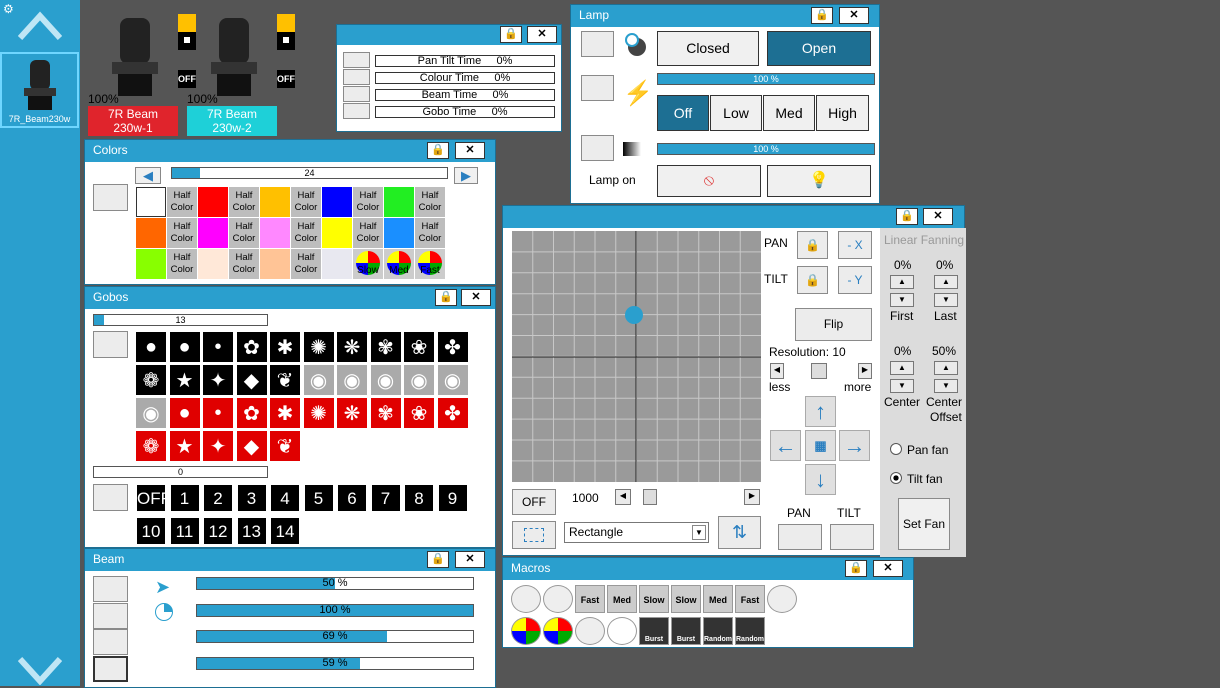 Image resolution: width=1220 pixels, height=688 pixels. Describe the element at coordinates (39, 90) in the screenshot. I see `fixture-thumbnail: 7R_Beam230w` at that location.